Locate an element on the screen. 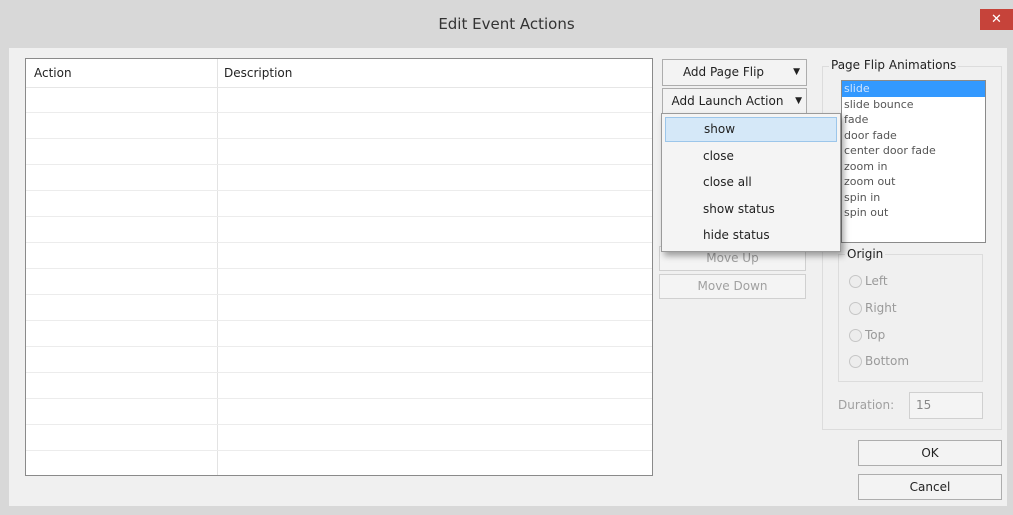  menu-item-show-status: show status is located at coordinates (751, 209).